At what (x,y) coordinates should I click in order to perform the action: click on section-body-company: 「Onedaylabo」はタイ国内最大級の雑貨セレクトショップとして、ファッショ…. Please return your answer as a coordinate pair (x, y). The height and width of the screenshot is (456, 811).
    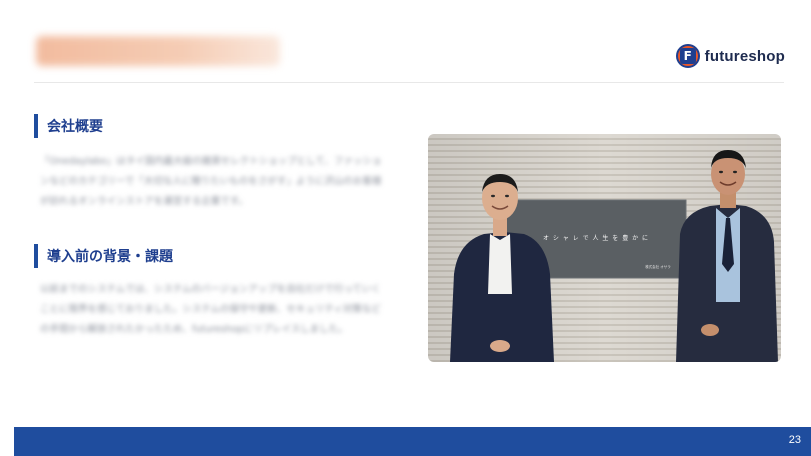
    Looking at the image, I should click on (211, 181).